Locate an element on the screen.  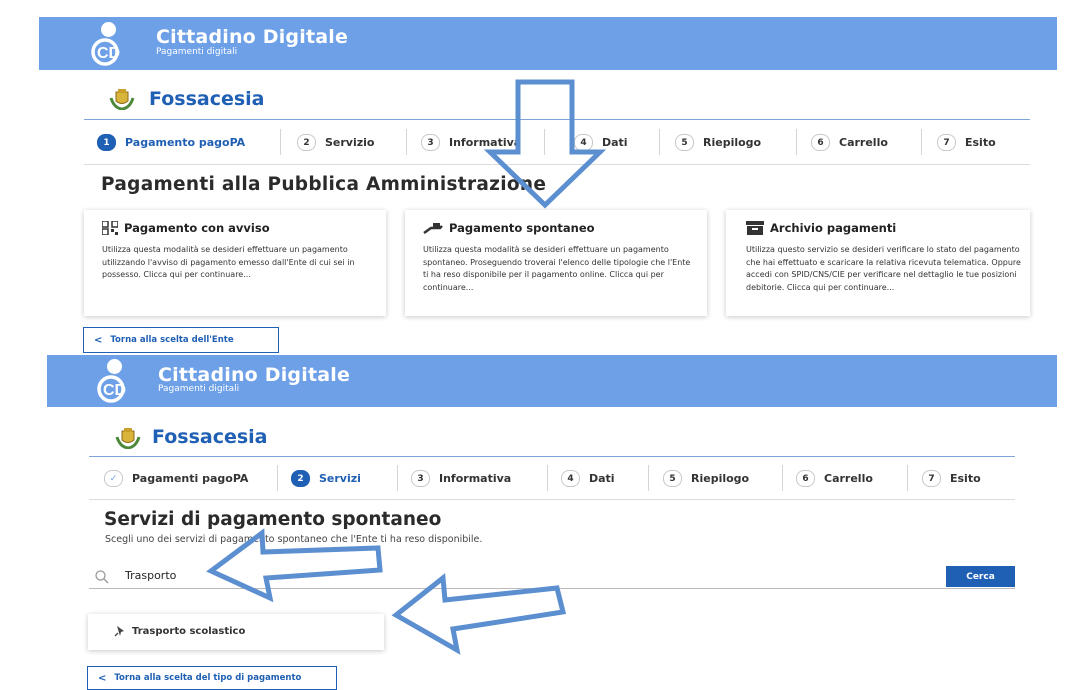
step-label: Pagamenti pagoPA is located at coordinates (190, 478).